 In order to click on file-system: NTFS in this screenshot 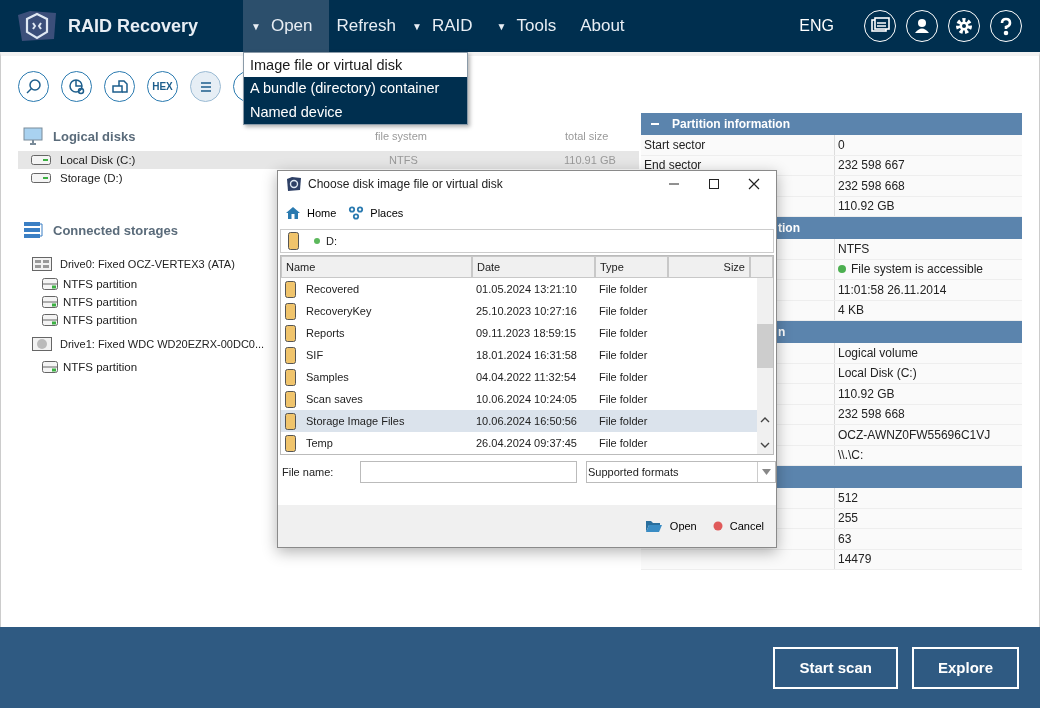, I will do `click(403, 160)`.